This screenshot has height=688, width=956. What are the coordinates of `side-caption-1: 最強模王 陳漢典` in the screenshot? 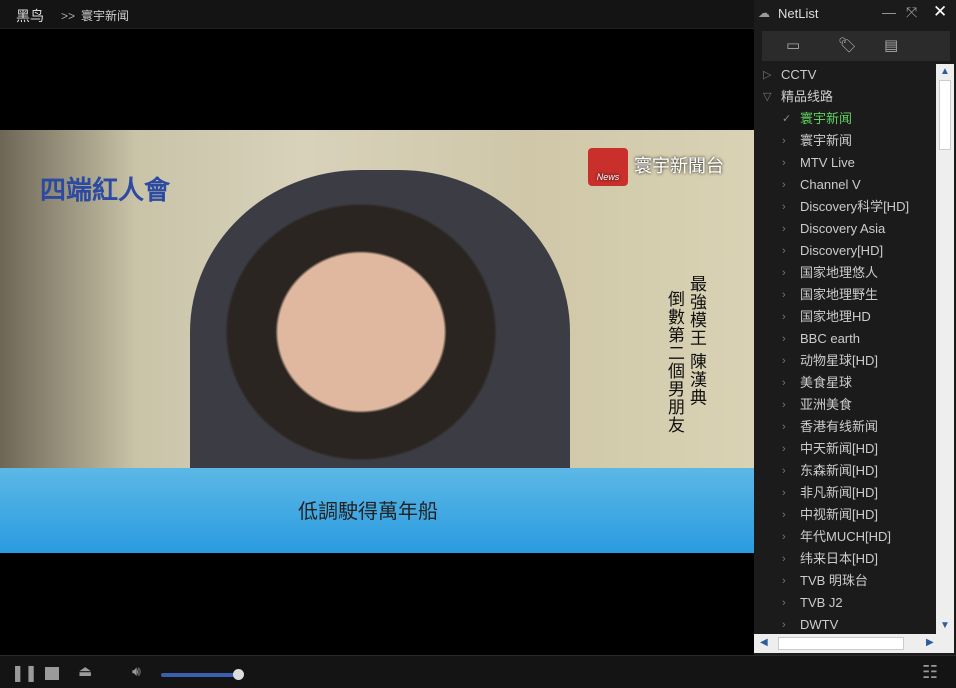 It's located at (696, 341).